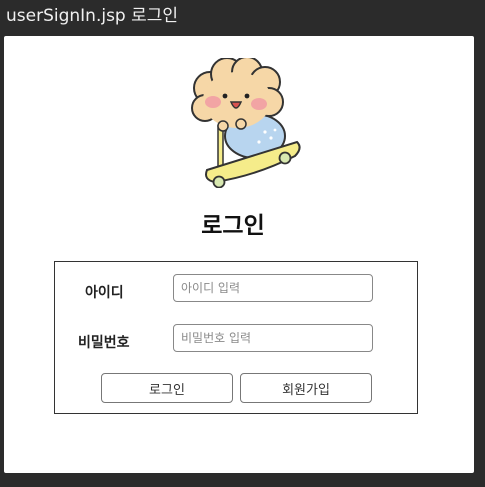 The height and width of the screenshot is (487, 485). I want to click on bear-on-scooter-icon, so click(245, 122).